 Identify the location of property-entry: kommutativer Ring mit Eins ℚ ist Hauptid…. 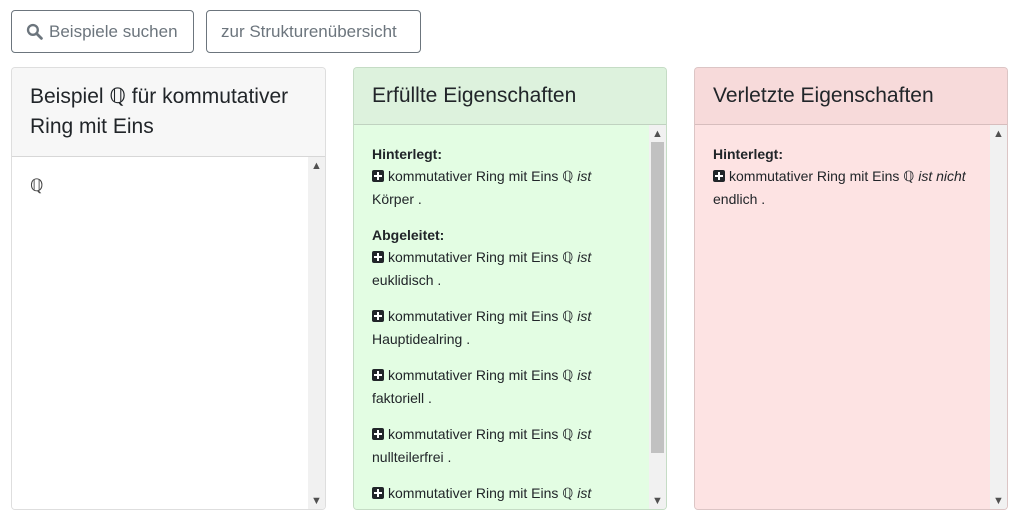
(501, 327).